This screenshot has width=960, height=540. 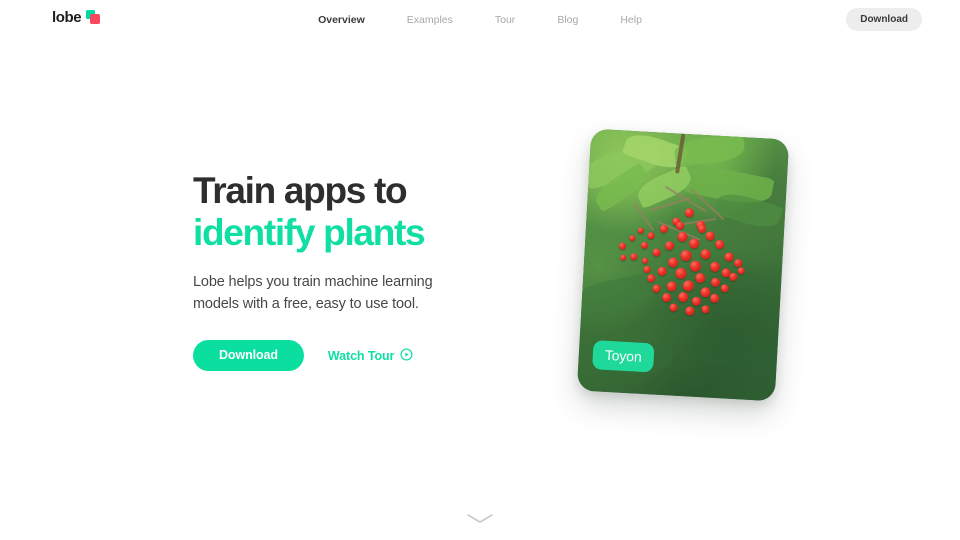 I want to click on hero-actions: Download Watch Tour, so click(x=358, y=355).